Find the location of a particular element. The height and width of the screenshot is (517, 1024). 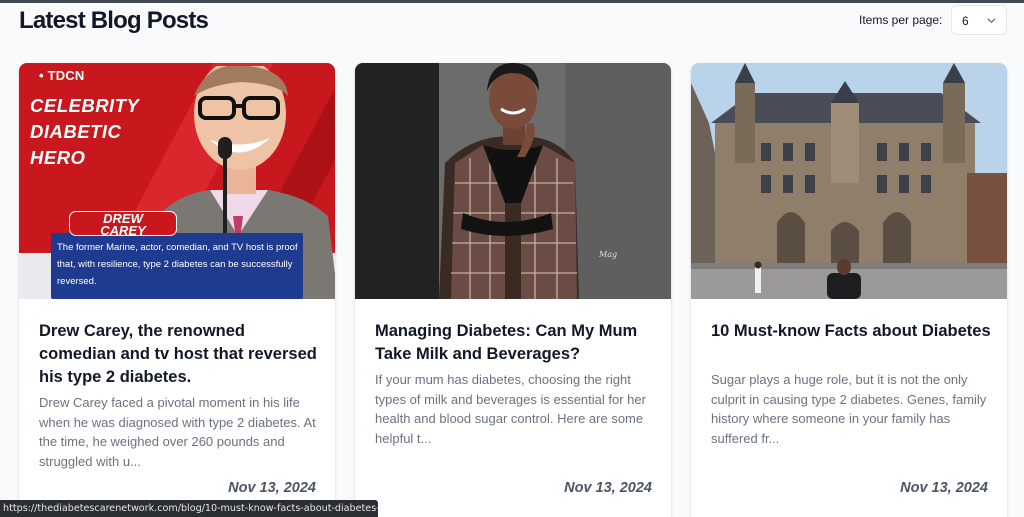

town-hall-photo is located at coordinates (849, 181).